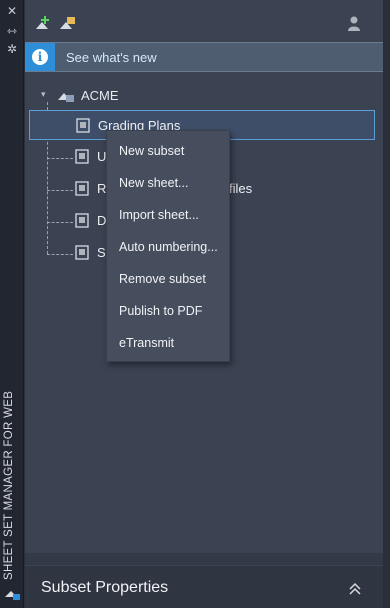 Image resolution: width=390 pixels, height=608 pixels. I want to click on menu-item-etransmit: eTransmit, so click(168, 343).